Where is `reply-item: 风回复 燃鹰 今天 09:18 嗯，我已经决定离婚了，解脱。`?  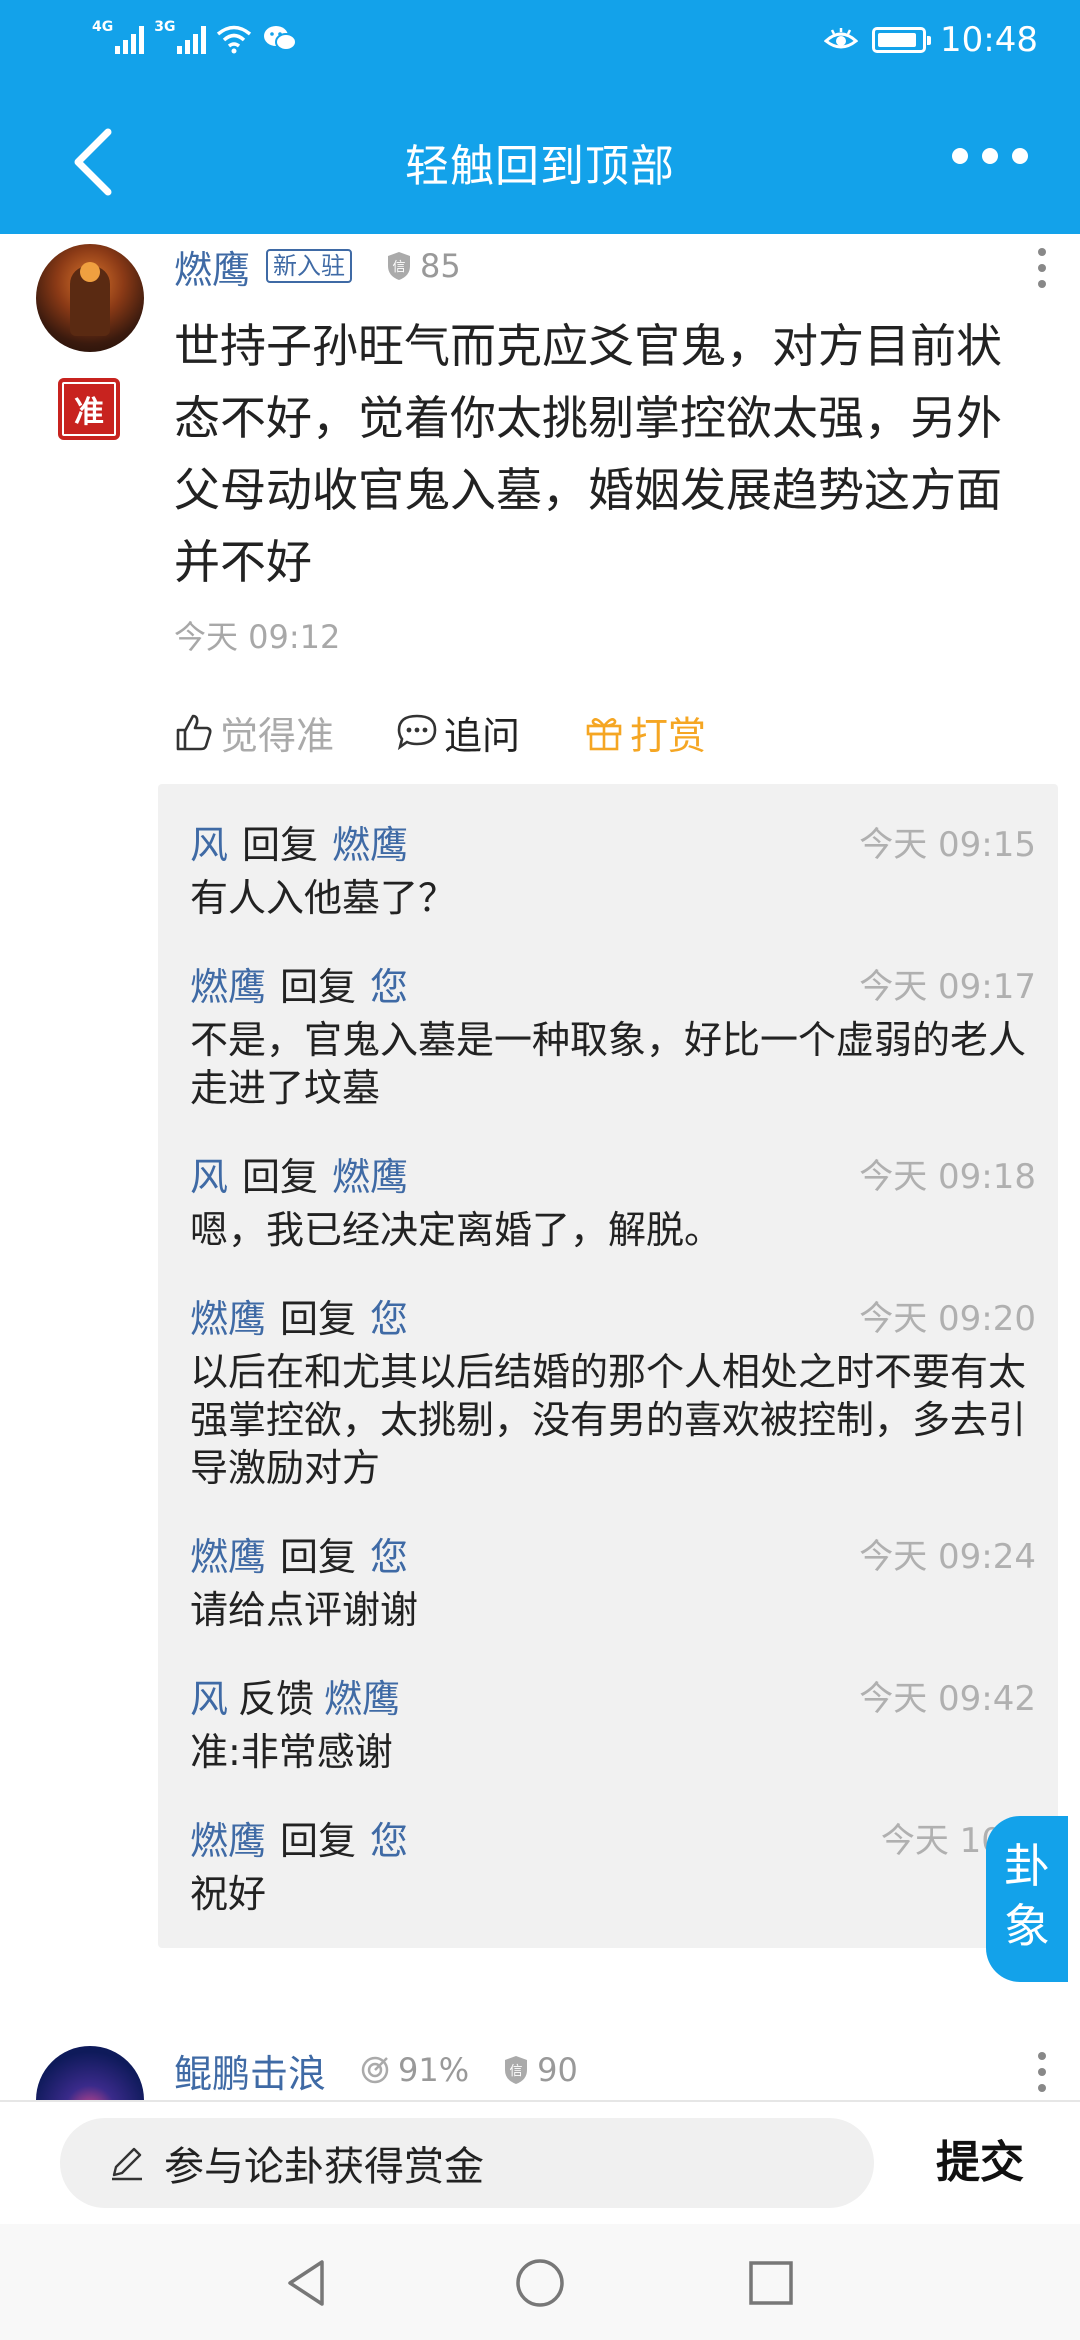 reply-item: 风回复 燃鹰 今天 09:18 嗯，我已经决定离婚了，解脱。 is located at coordinates (613, 1202).